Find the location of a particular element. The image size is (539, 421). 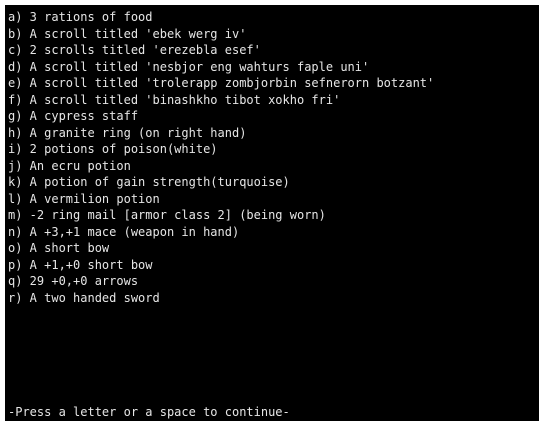

inventory-item: g) A cypress staff is located at coordinates (221, 116).